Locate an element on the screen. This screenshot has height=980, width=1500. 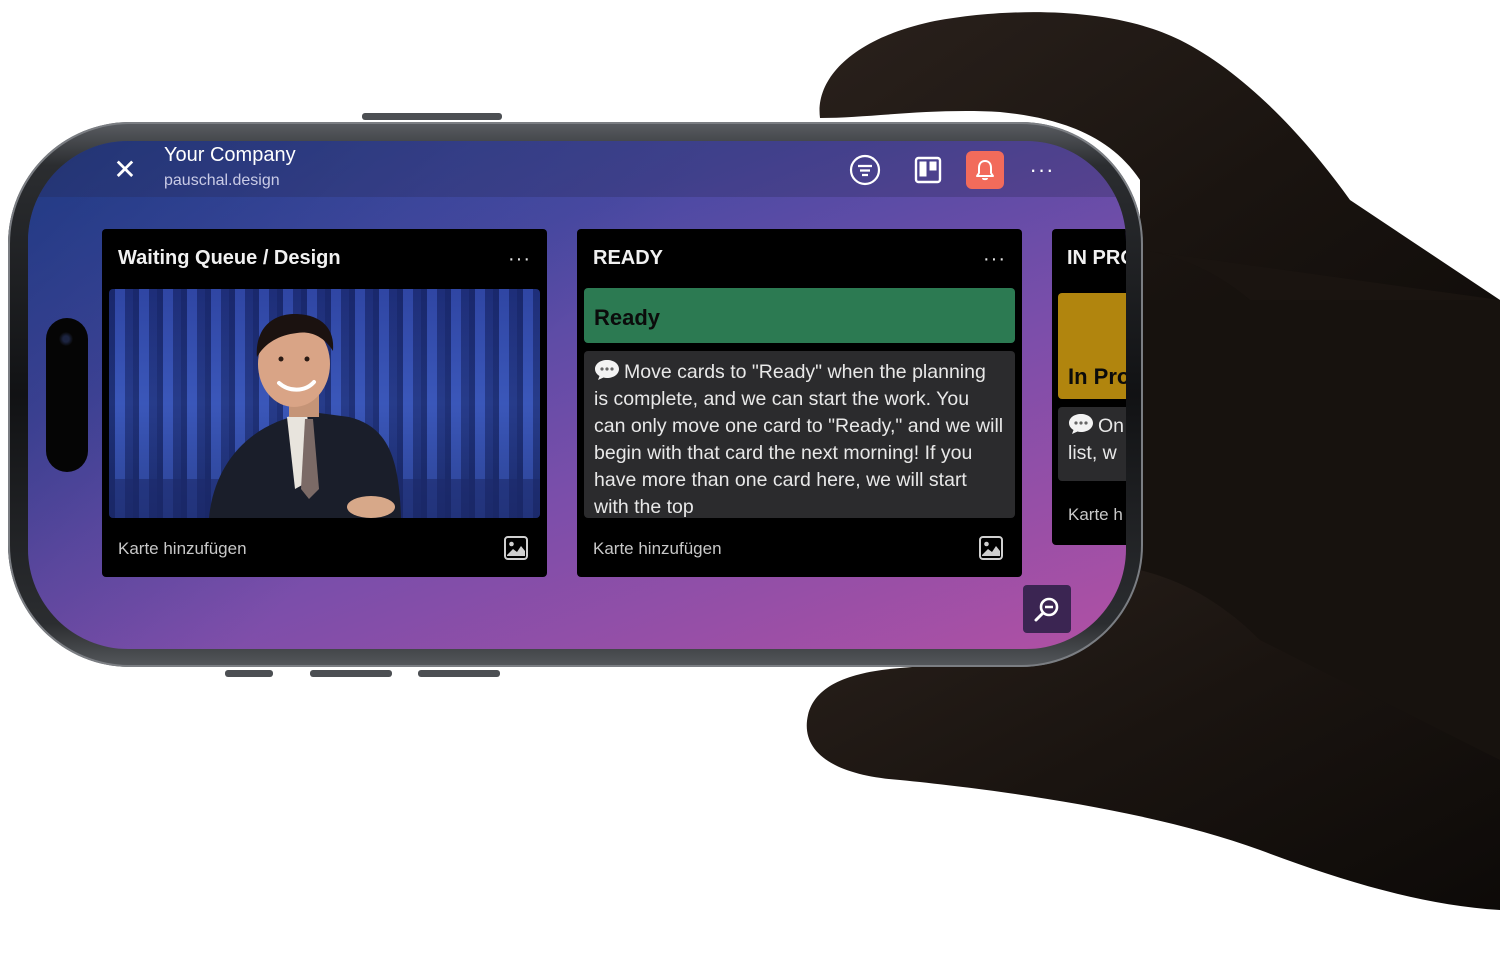
card-label: In Pro is located at coordinates (1097, 376).